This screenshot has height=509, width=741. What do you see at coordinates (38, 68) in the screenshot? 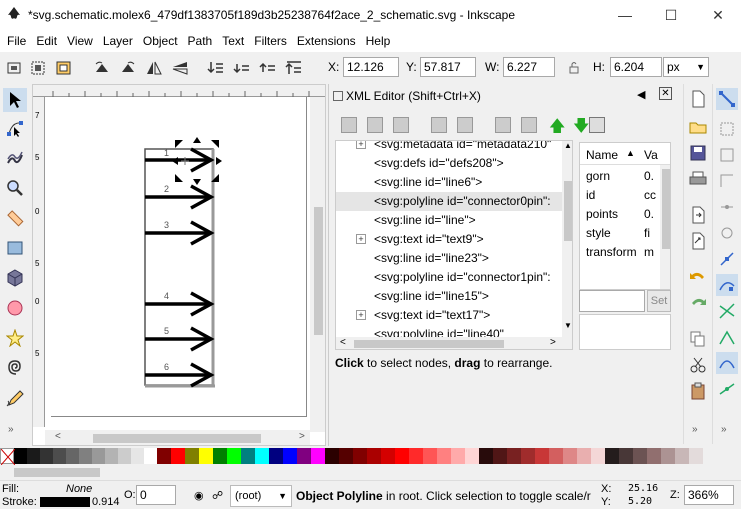
I see `select-all-layers-icon` at bounding box center [38, 68].